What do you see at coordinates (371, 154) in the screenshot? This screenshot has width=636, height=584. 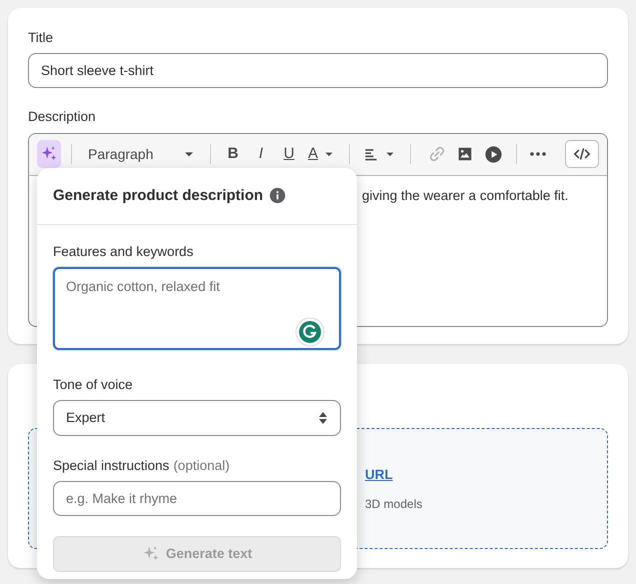 I see `align-left-icon` at bounding box center [371, 154].